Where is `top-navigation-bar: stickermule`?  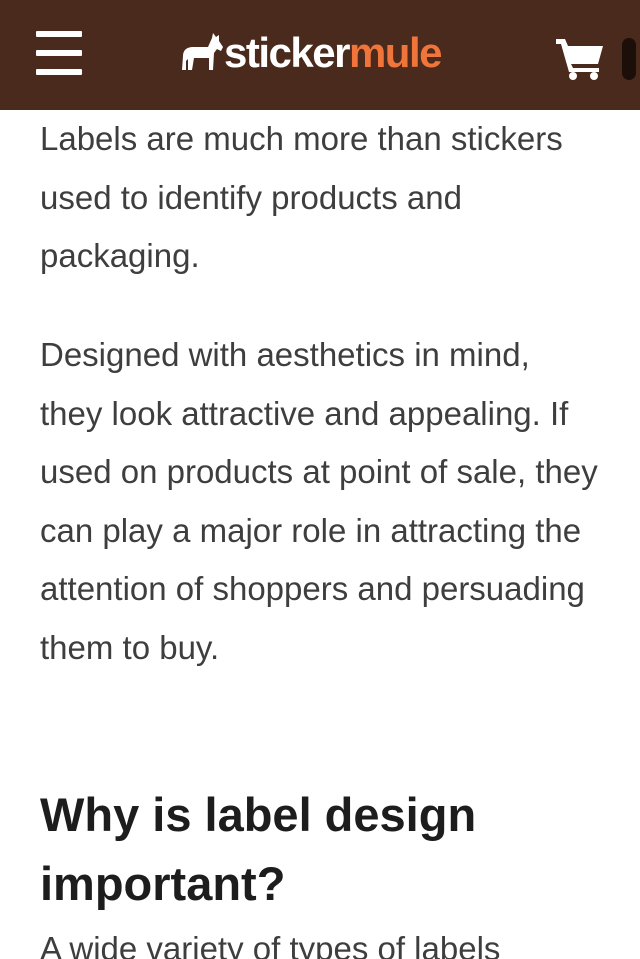 top-navigation-bar: stickermule is located at coordinates (320, 55).